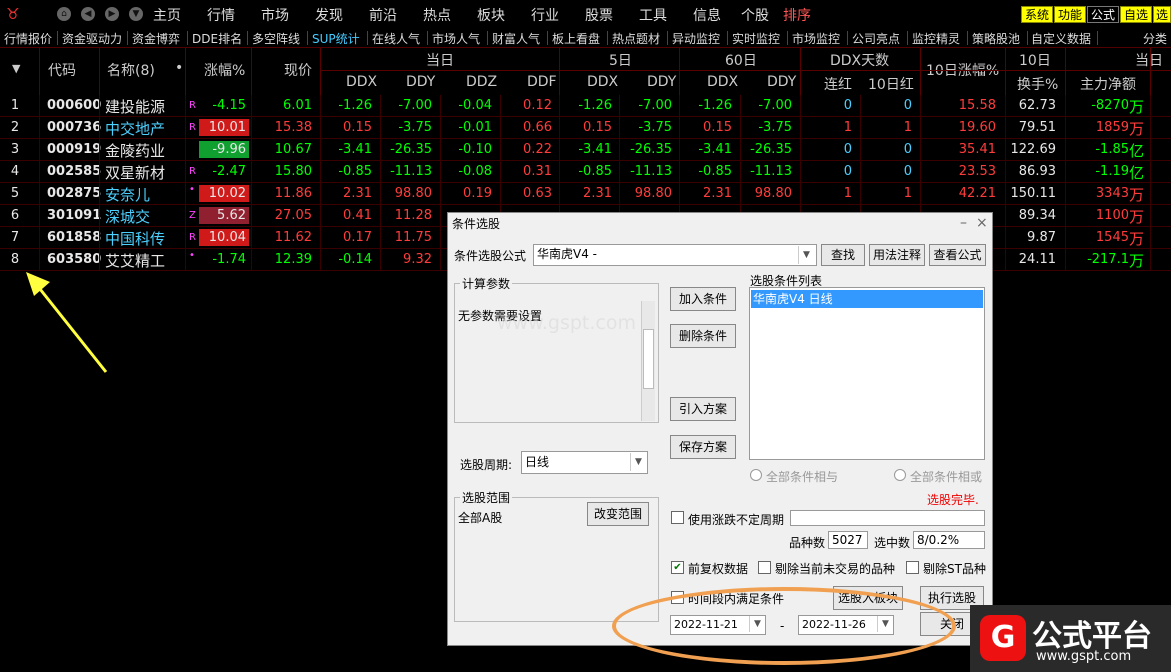 This screenshot has height=672, width=1171. Describe the element at coordinates (957, 255) in the screenshot. I see `view-formula-button: 查看公式` at that location.